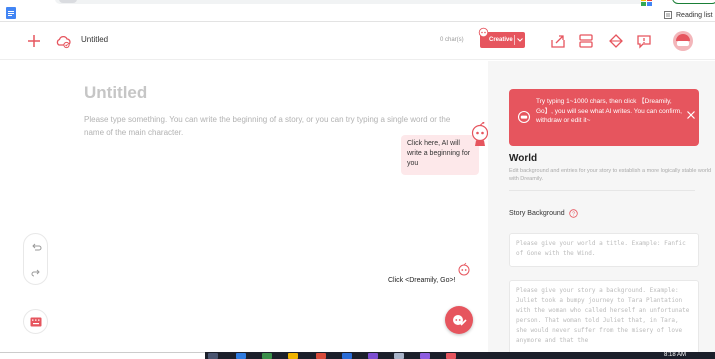 This screenshot has width=715, height=359. I want to click on alert-chat-icon, so click(644, 42).